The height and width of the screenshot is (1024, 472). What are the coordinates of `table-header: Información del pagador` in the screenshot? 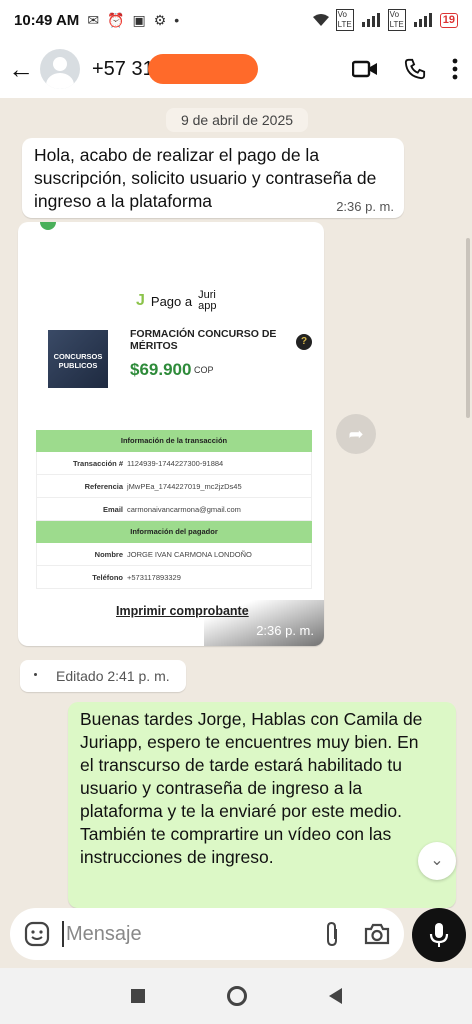 It's located at (174, 532).